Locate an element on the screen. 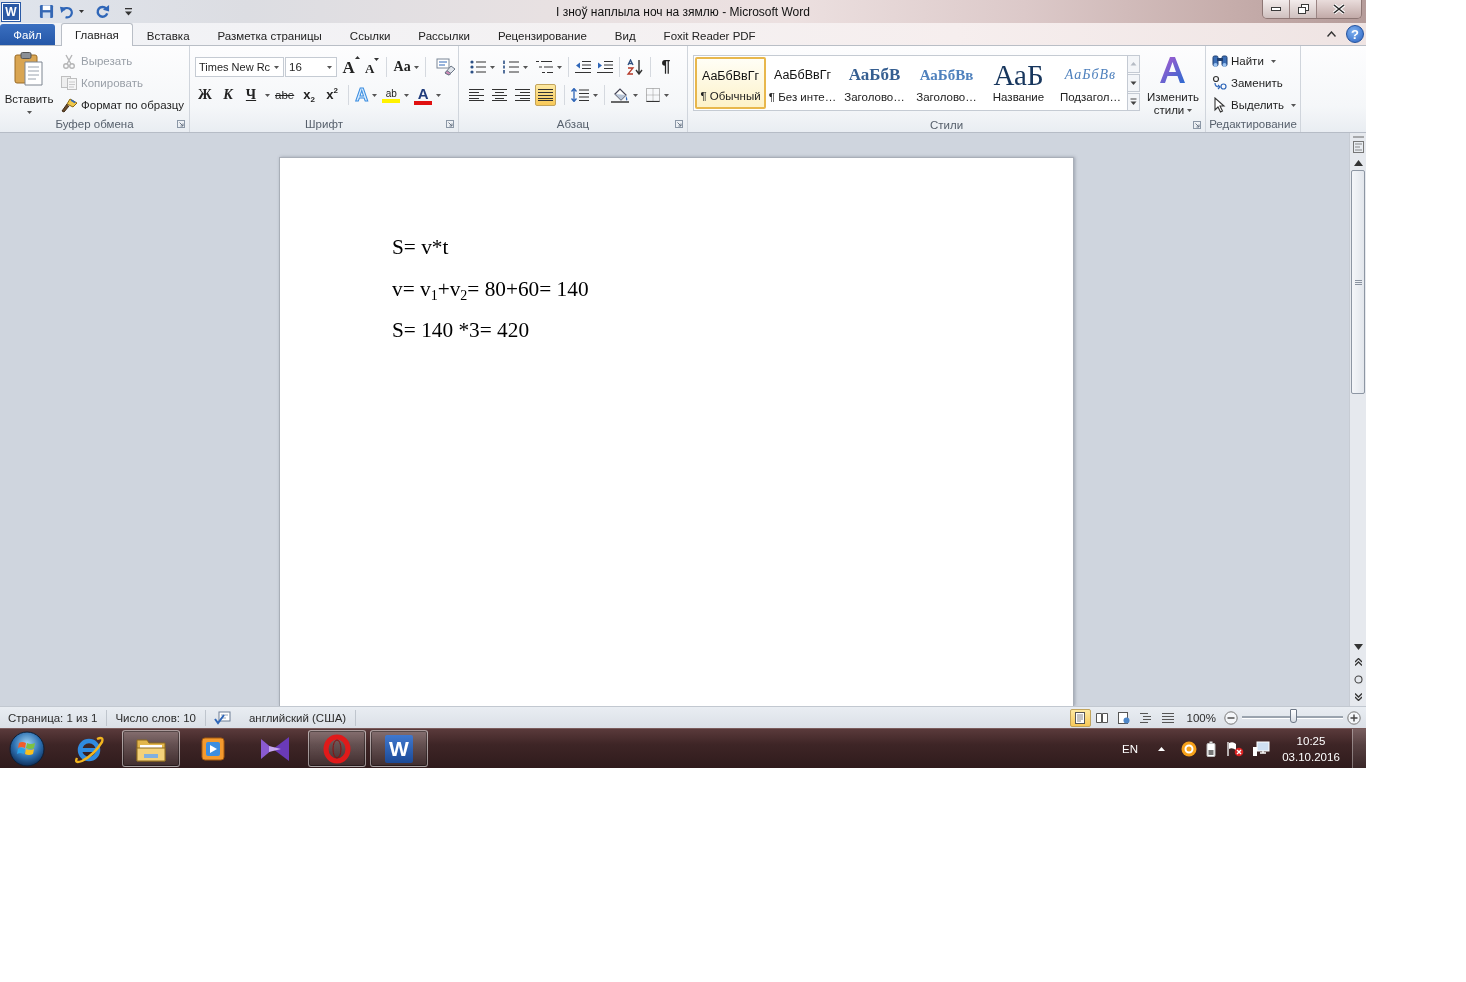  scroll-up-icon is located at coordinates (1358, 163).